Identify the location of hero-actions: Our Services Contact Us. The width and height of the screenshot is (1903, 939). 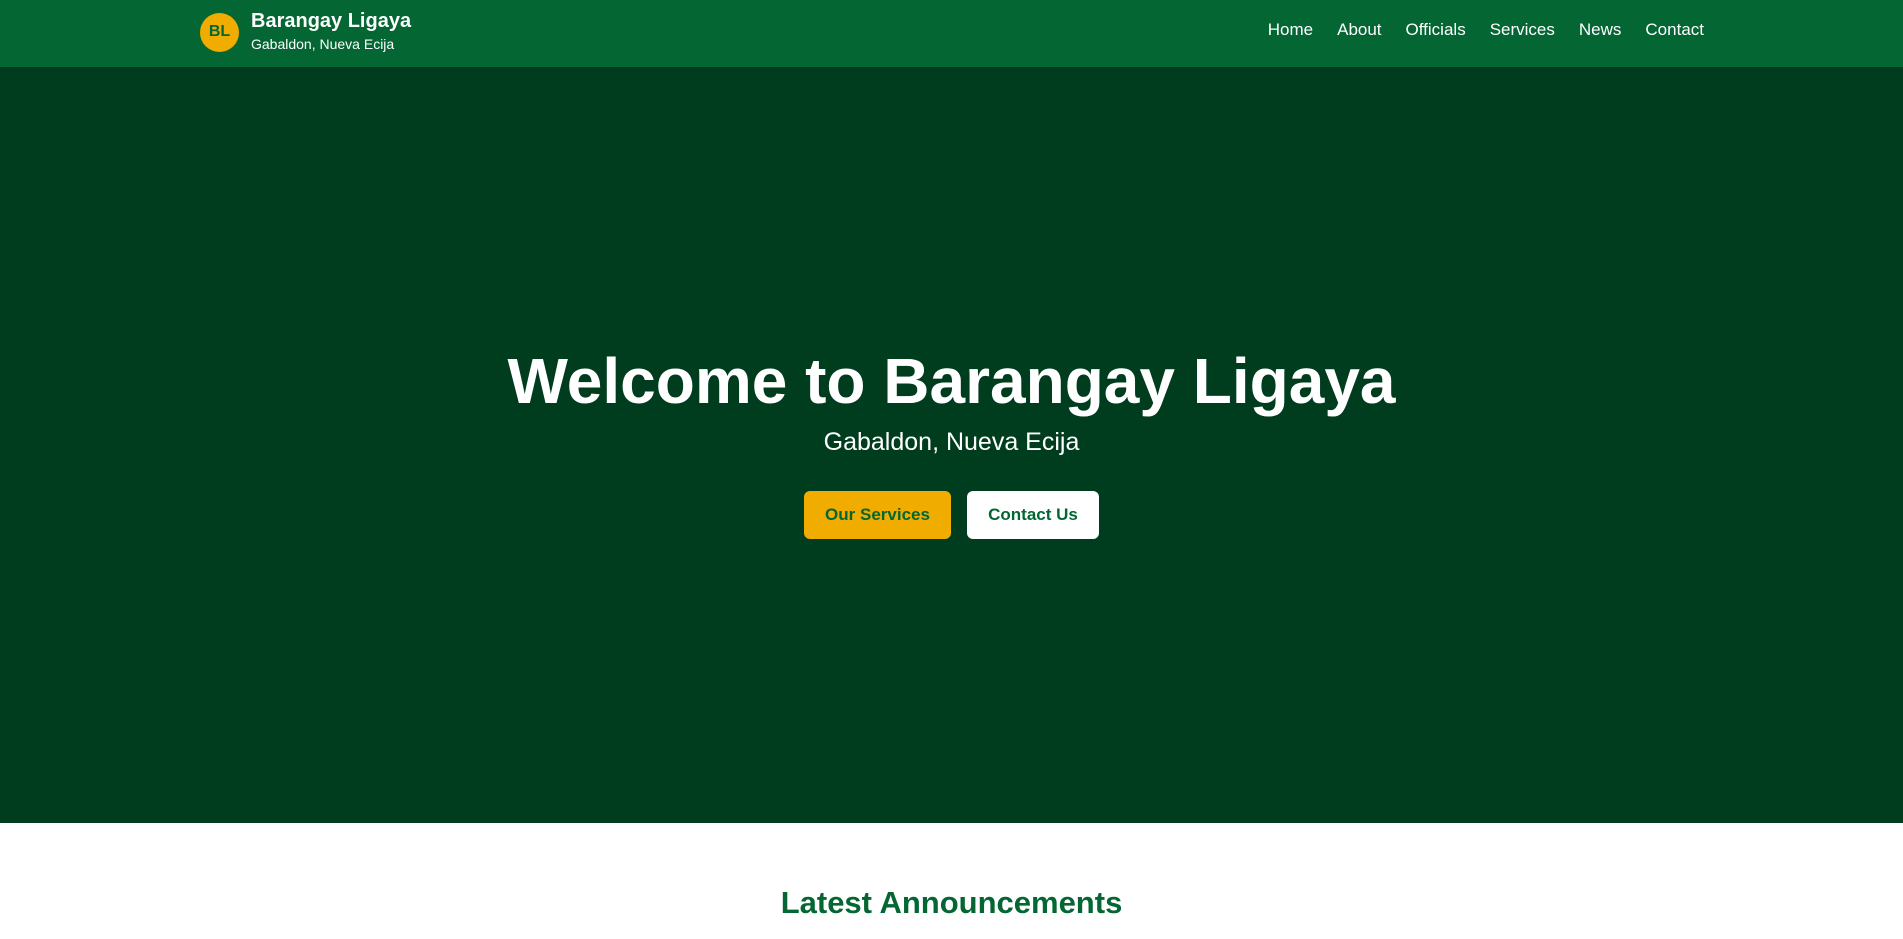
(951, 515).